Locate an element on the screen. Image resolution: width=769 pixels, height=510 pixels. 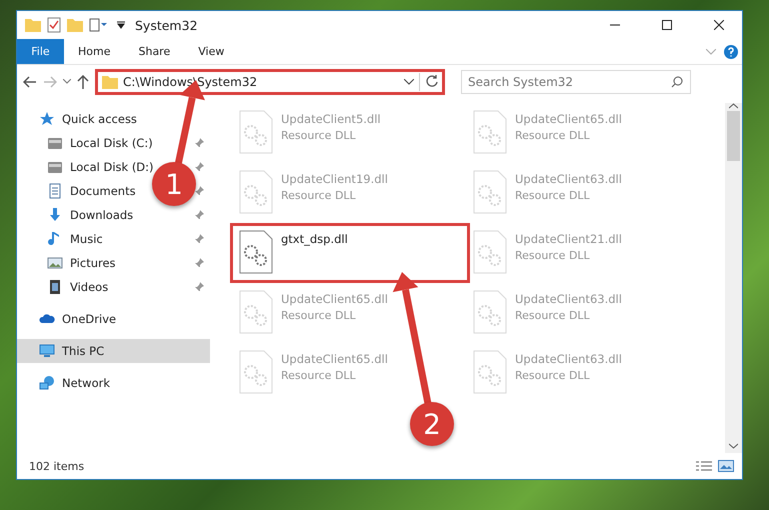
address-bar: C:\Windows\System32 is located at coordinates (270, 82).